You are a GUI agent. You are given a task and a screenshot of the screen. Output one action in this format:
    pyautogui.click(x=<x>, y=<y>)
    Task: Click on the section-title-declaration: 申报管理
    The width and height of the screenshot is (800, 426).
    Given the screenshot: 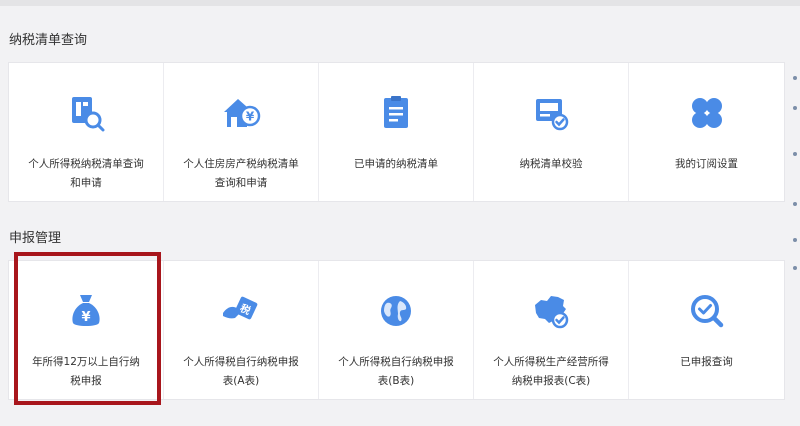 What is the action you would take?
    pyautogui.click(x=35, y=238)
    